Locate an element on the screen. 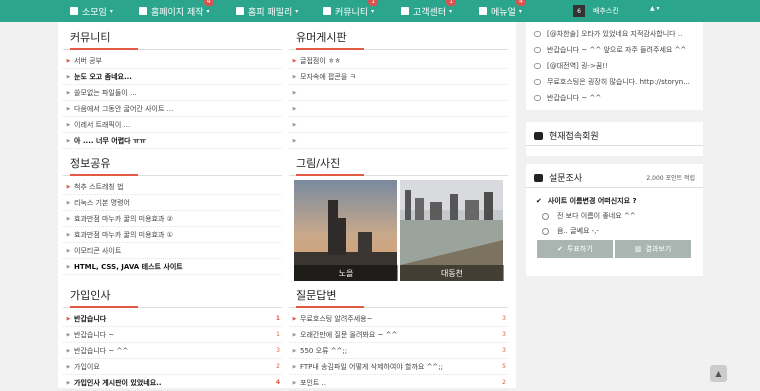  comment-item: [@대전역] 굉->꿈!! is located at coordinates (614, 66).